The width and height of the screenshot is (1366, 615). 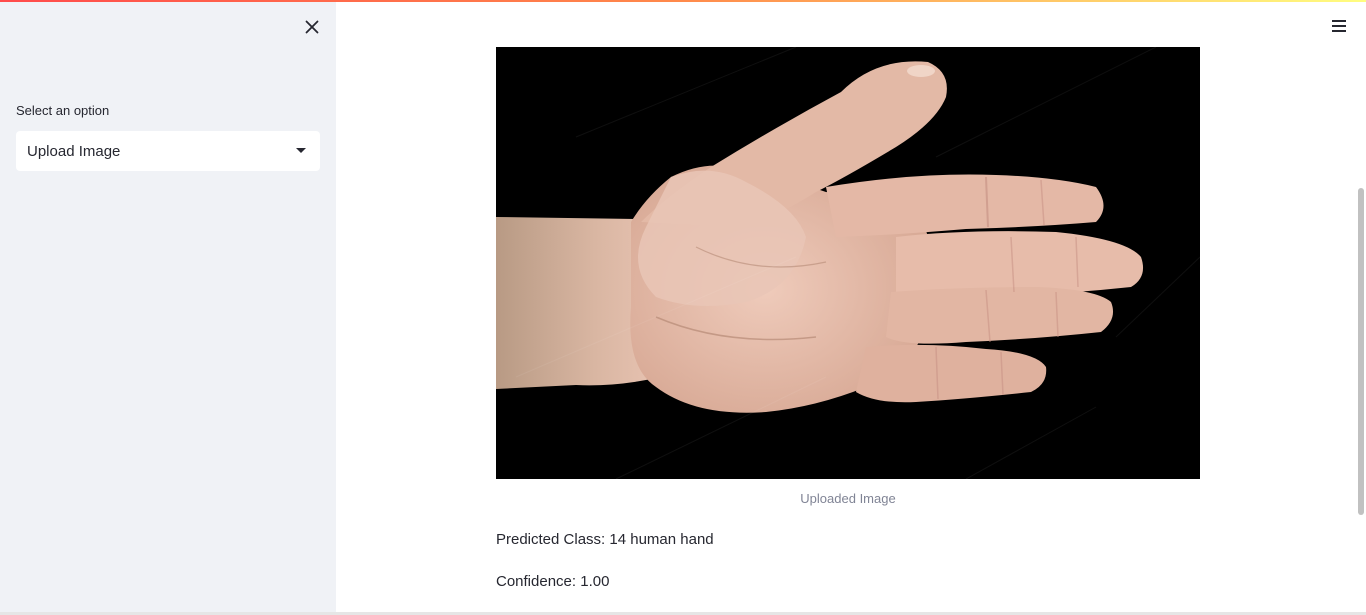 What do you see at coordinates (63, 110) in the screenshot?
I see `select-label: Select an option` at bounding box center [63, 110].